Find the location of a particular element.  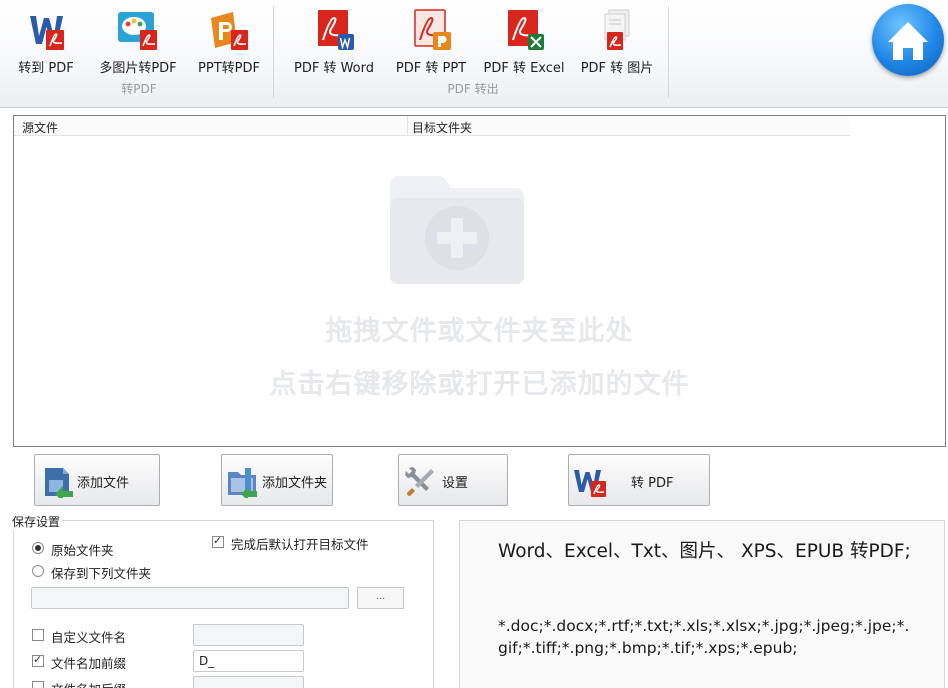

add-file-button: 添加文件 is located at coordinates (97, 480).